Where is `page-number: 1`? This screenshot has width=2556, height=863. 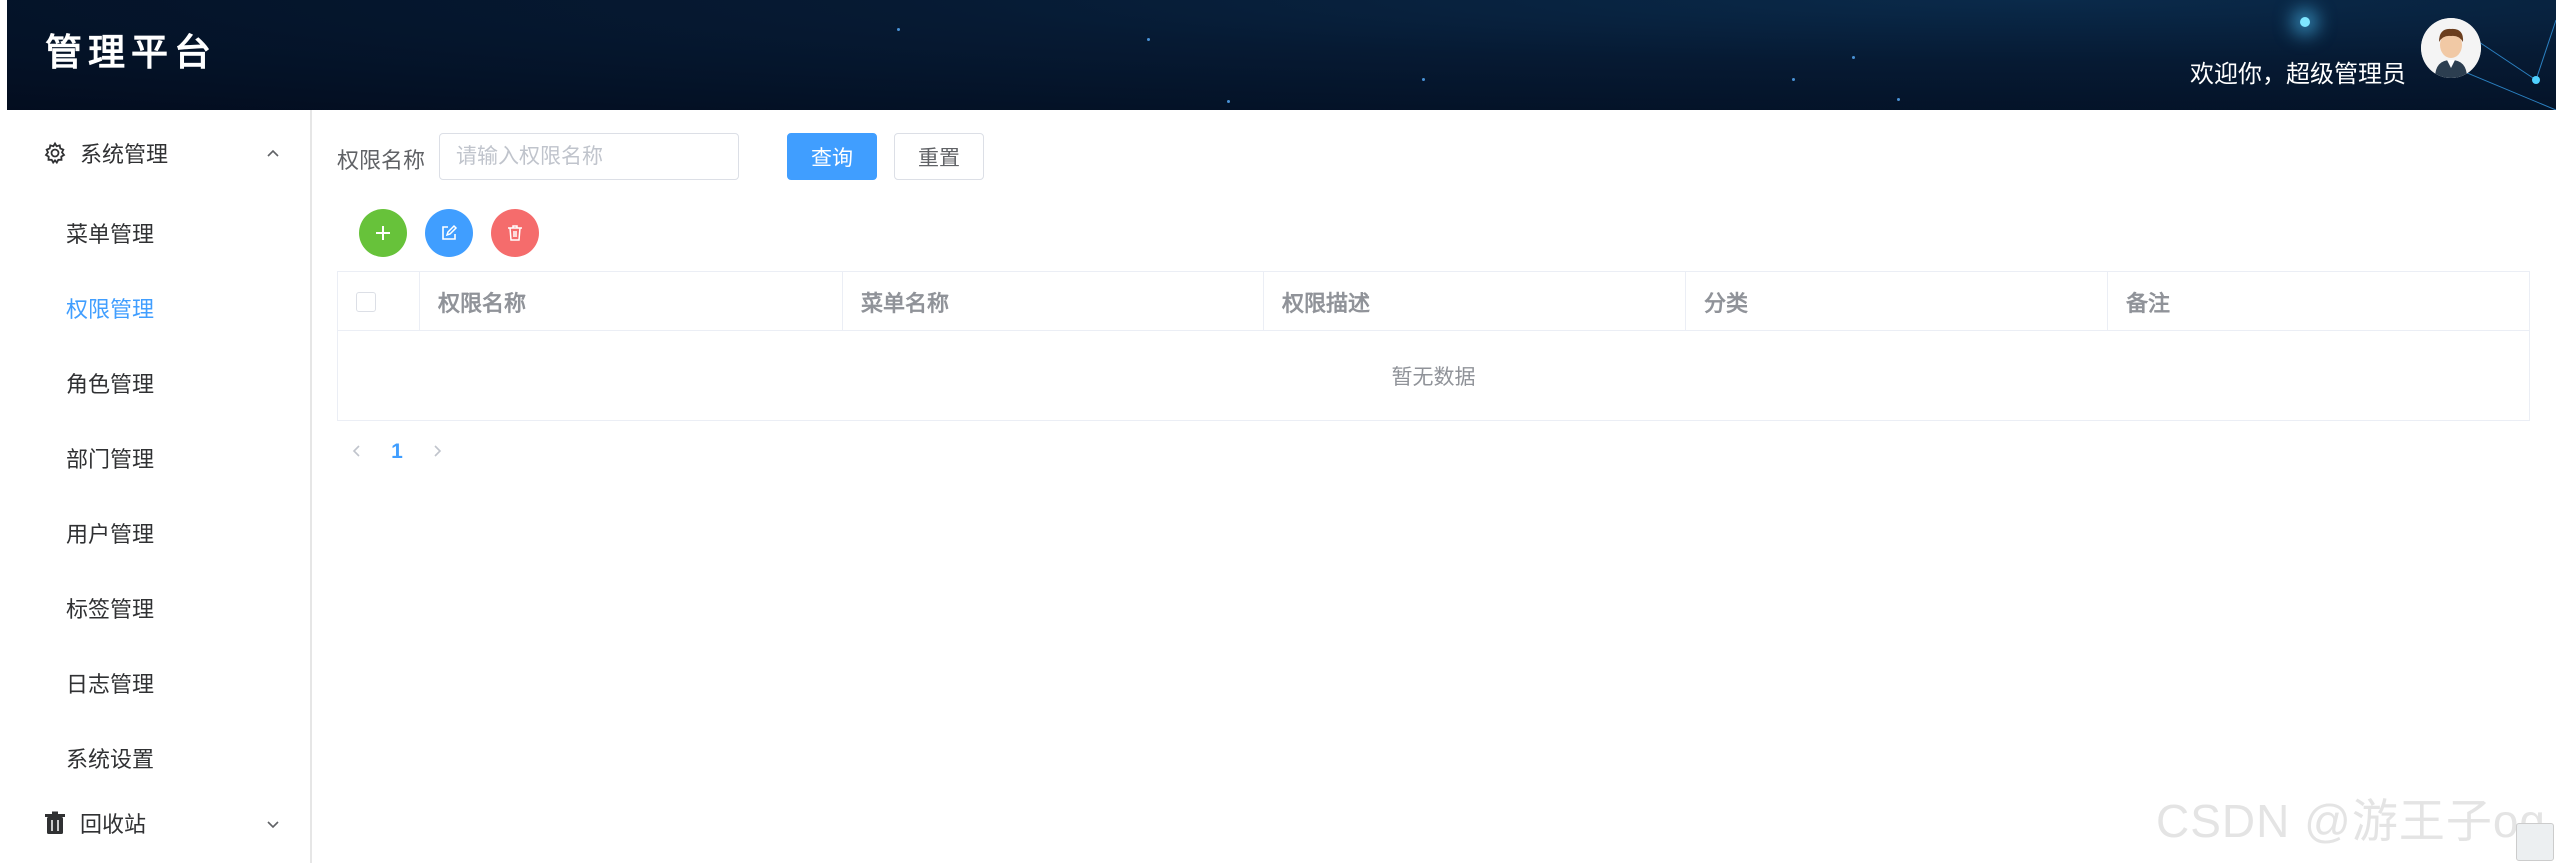 page-number: 1 is located at coordinates (397, 452).